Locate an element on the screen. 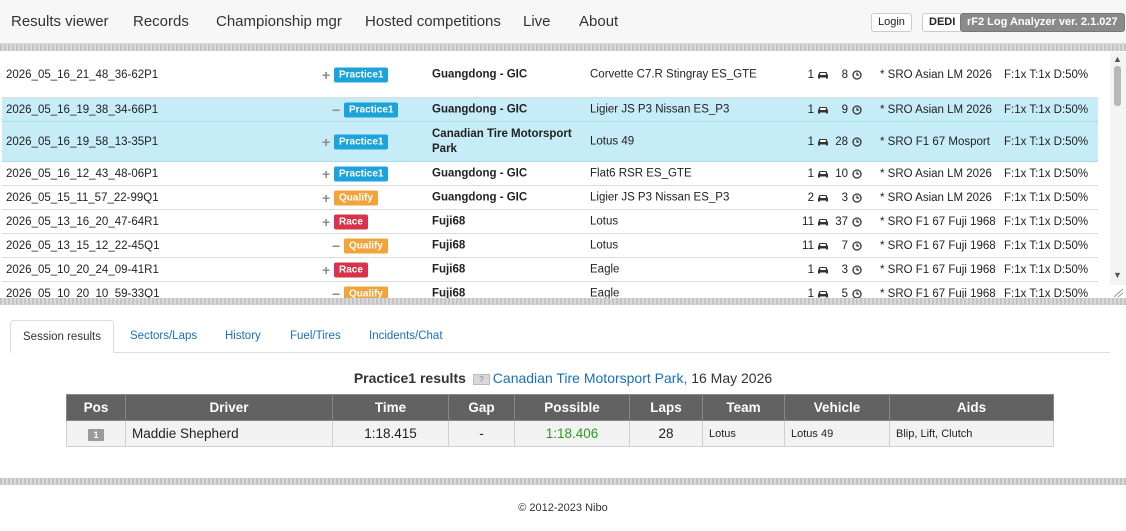  col-team: Team is located at coordinates (743, 407).